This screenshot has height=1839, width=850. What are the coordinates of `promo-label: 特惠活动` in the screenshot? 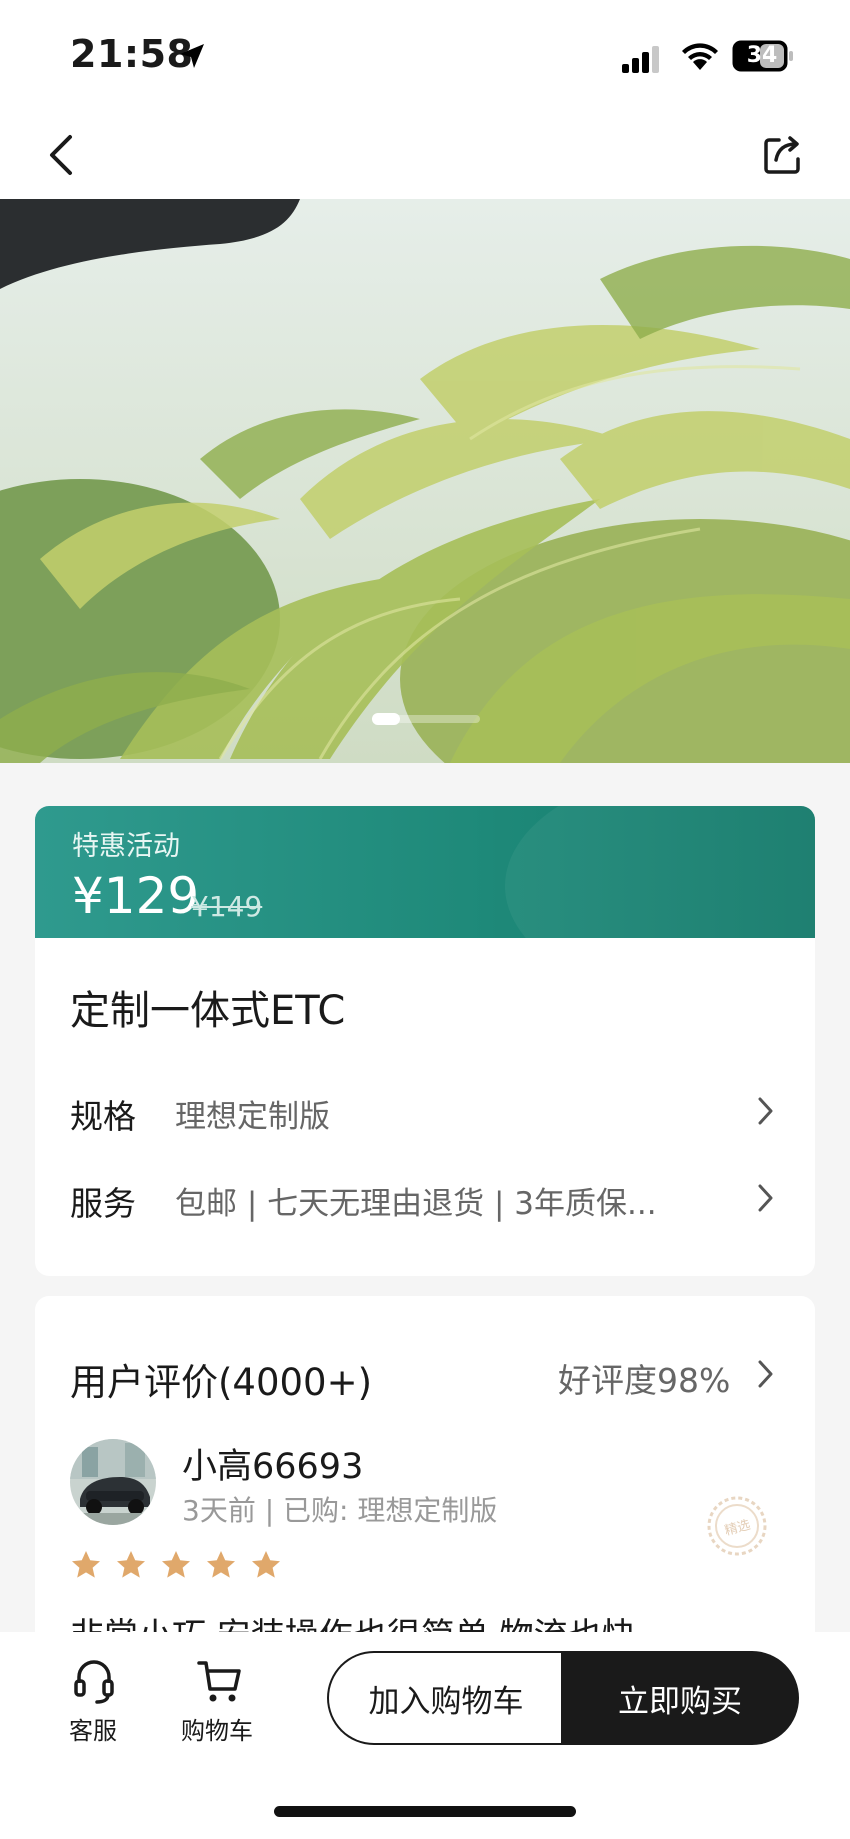 It's located at (126, 846).